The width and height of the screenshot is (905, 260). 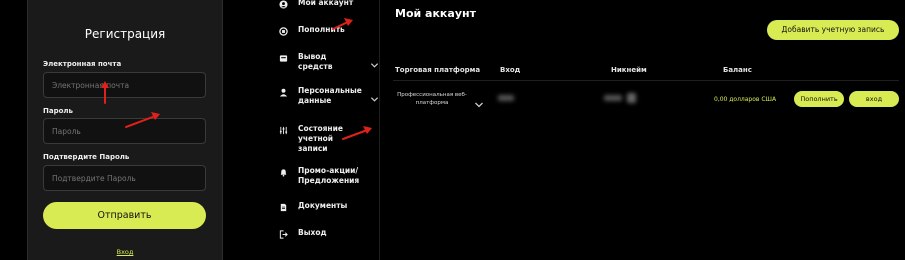 I want to click on password-label: Пароль, so click(x=58, y=111).